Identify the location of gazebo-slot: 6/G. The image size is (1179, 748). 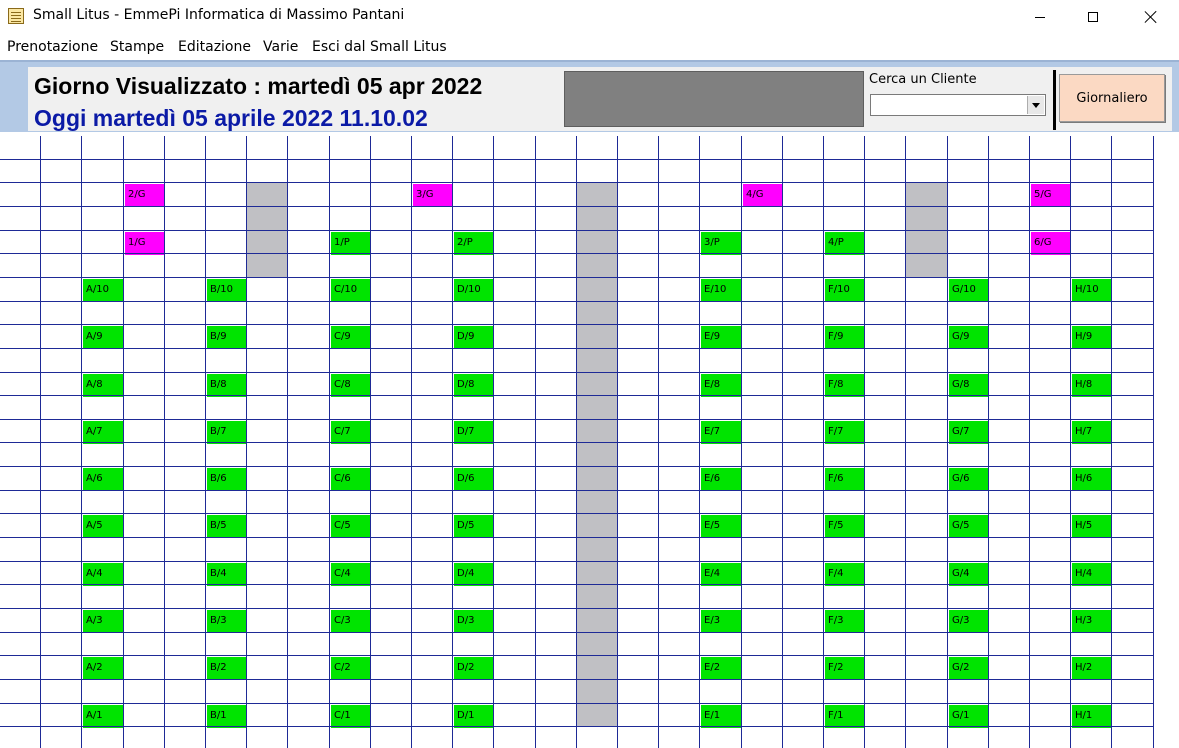
(1051, 243).